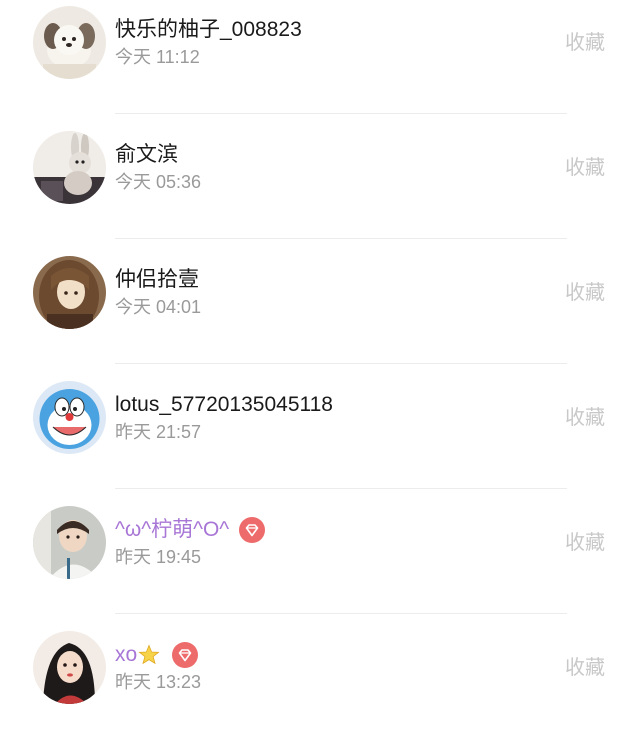 The width and height of the screenshot is (640, 750). I want to click on timestamp: 昨天 19:45, so click(158, 557).